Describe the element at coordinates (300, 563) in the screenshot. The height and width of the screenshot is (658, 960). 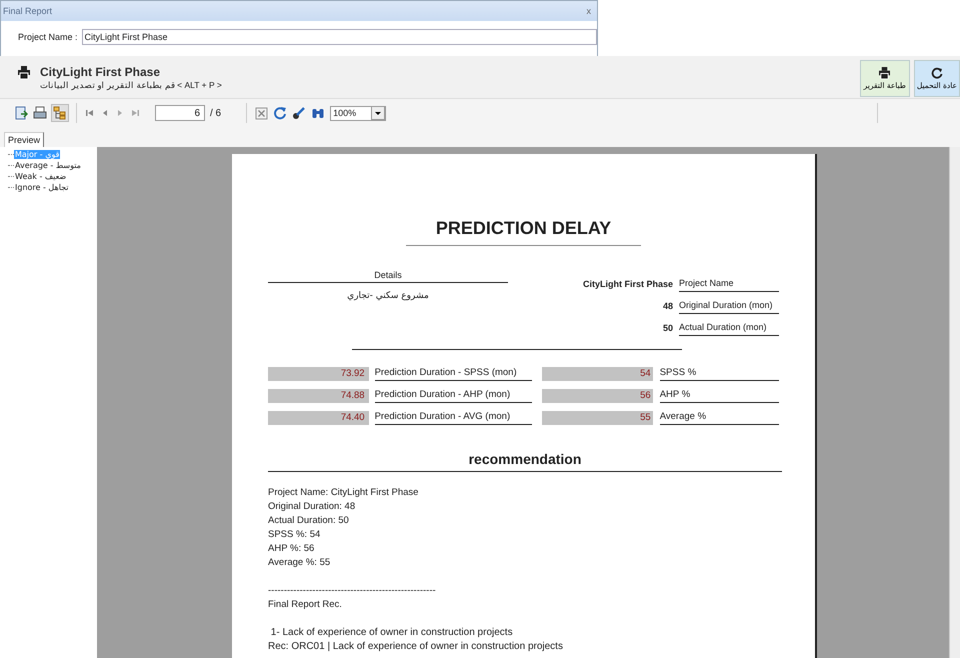
I see `summary-line: Average %: 55` at that location.